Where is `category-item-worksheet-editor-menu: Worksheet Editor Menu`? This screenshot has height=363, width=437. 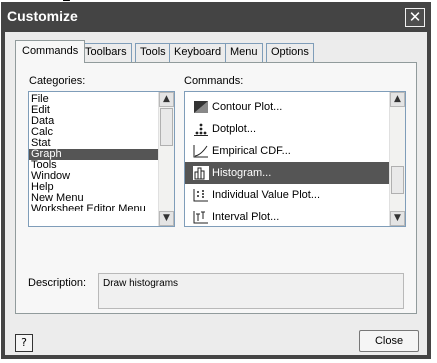
category-item-worksheet-editor-menu: Worksheet Editor Menu is located at coordinates (93, 207).